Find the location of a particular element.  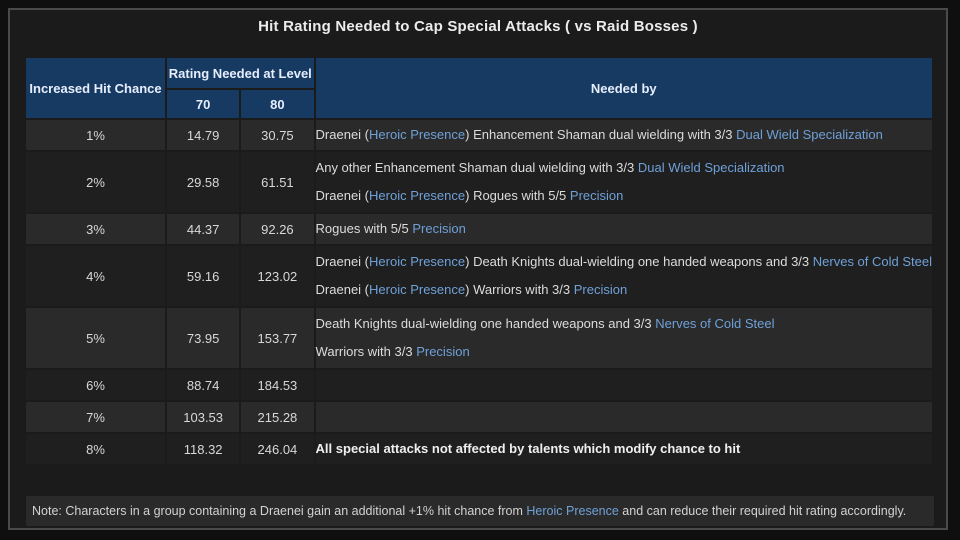

rating-70-cell: 14.79 is located at coordinates (203, 135).